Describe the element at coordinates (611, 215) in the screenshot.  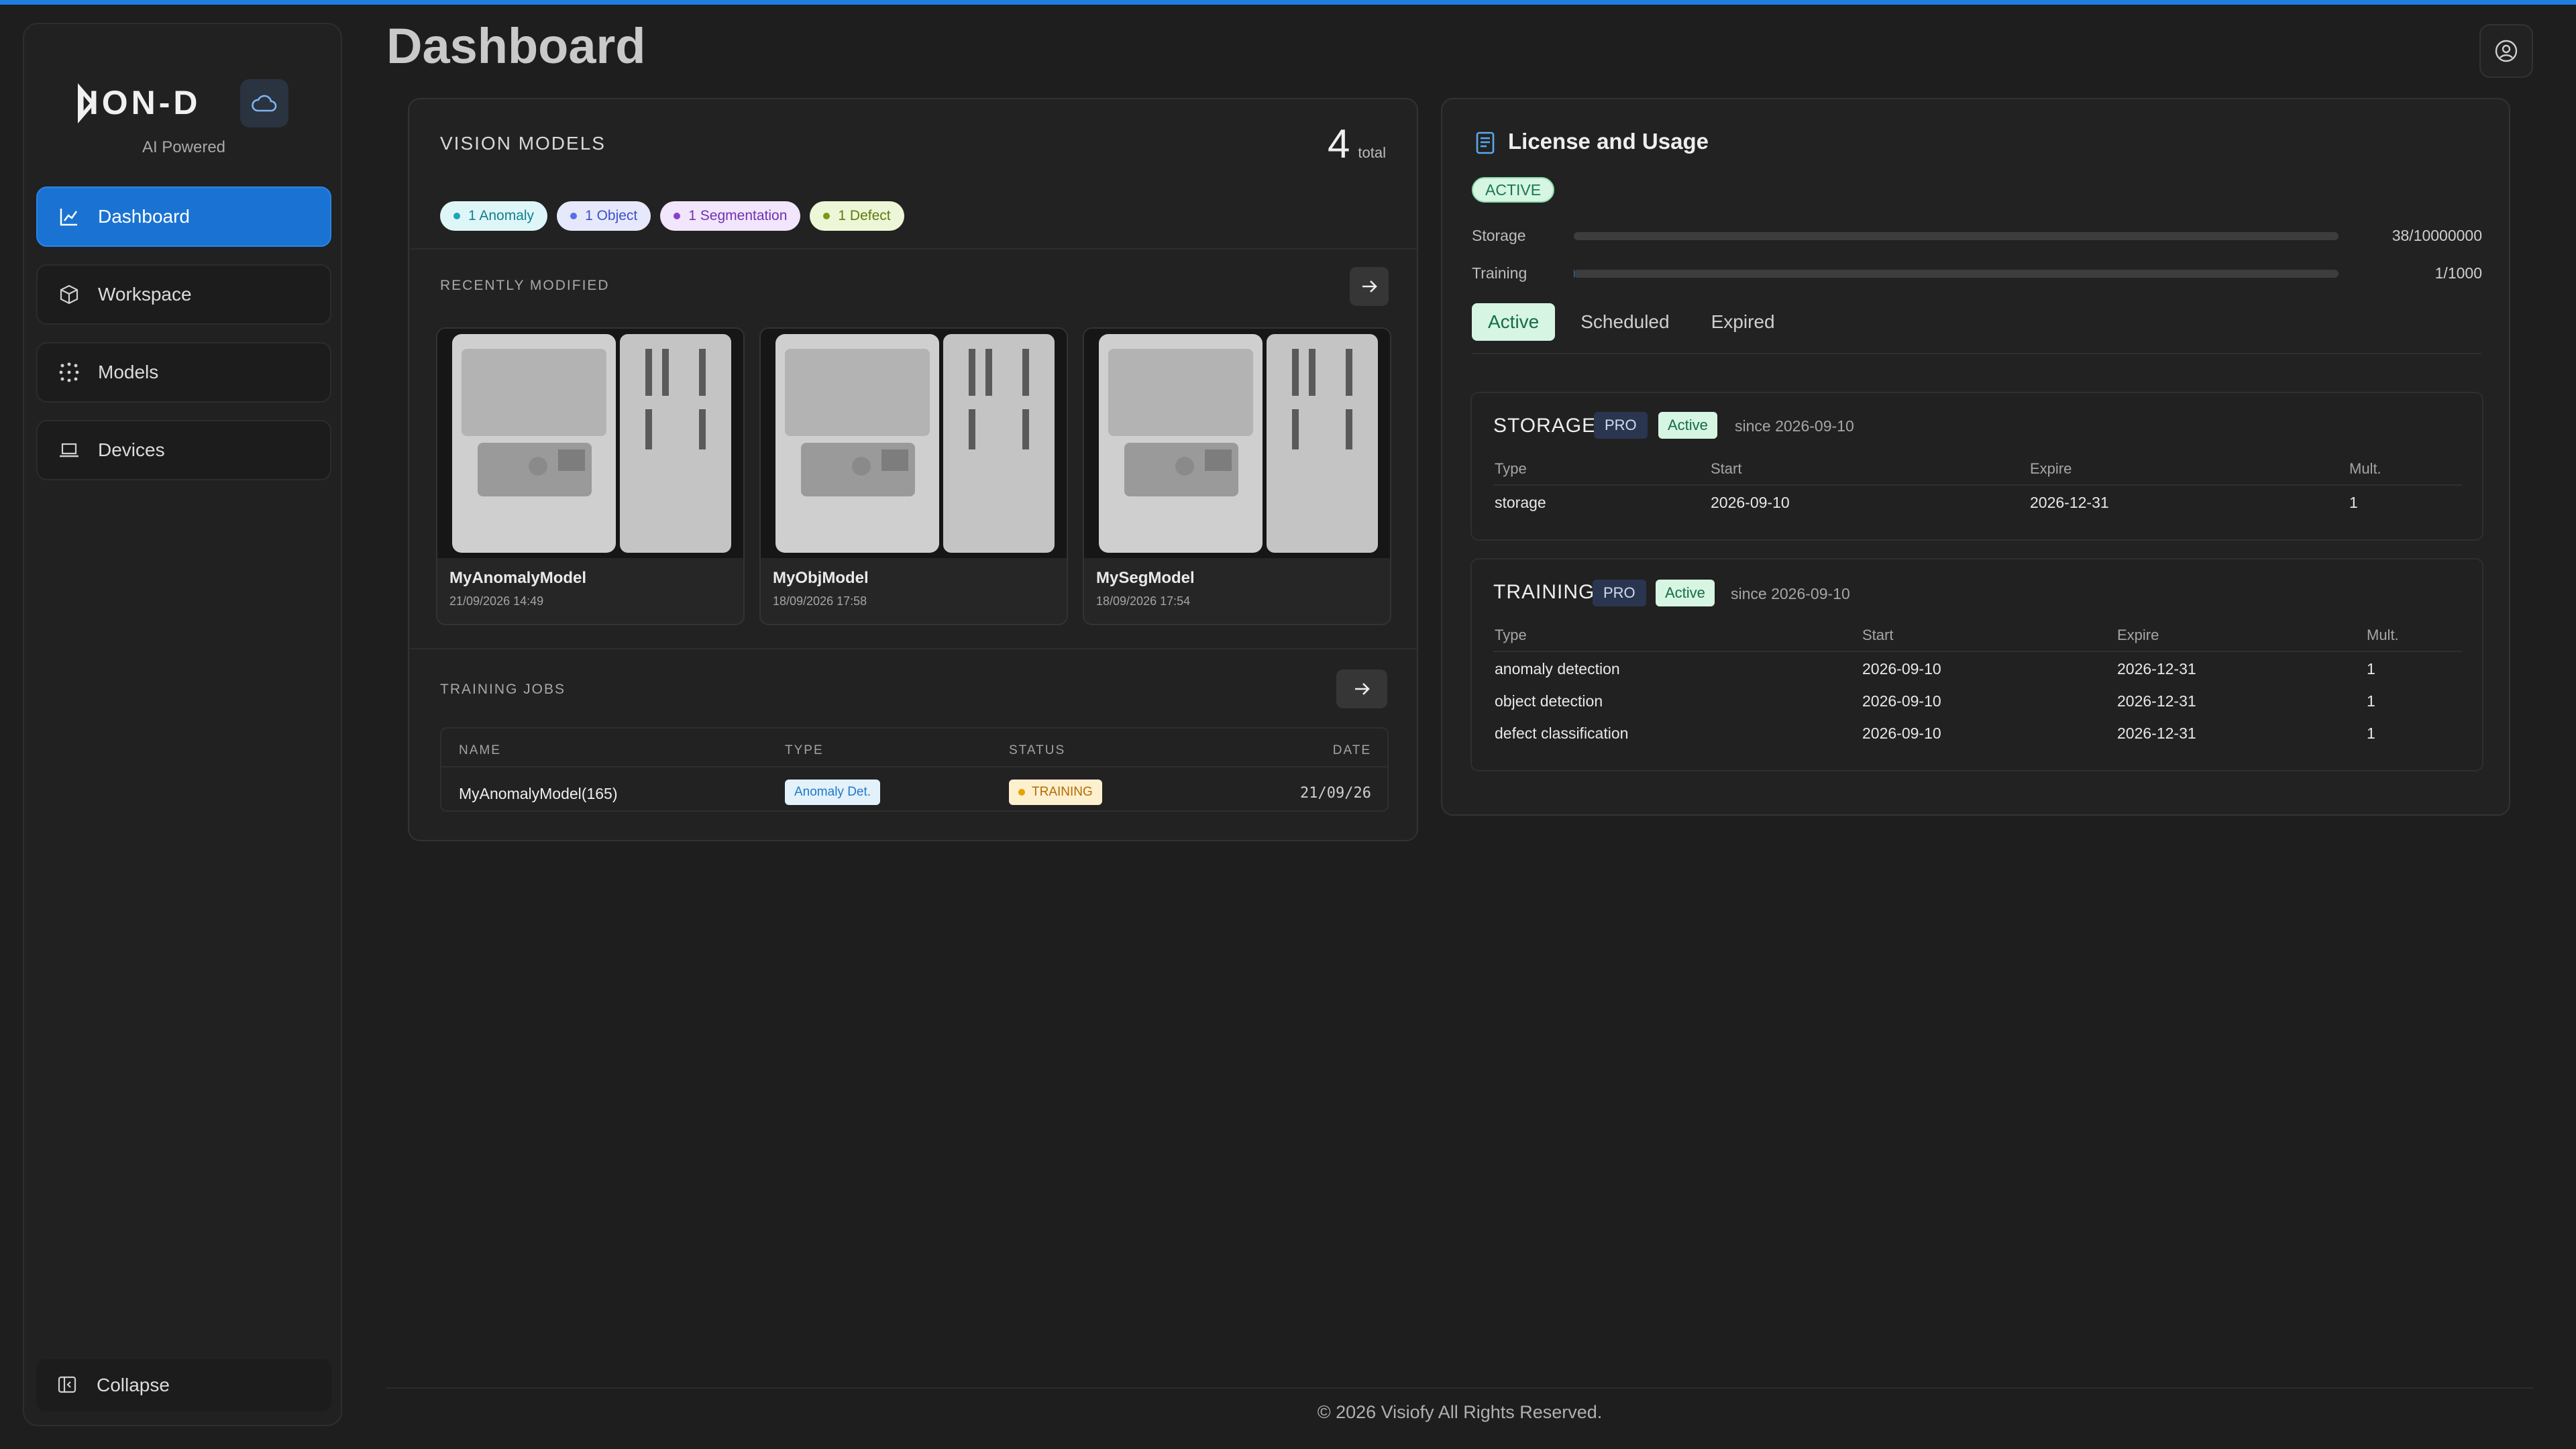
I see `tag-label: 1 Object` at that location.